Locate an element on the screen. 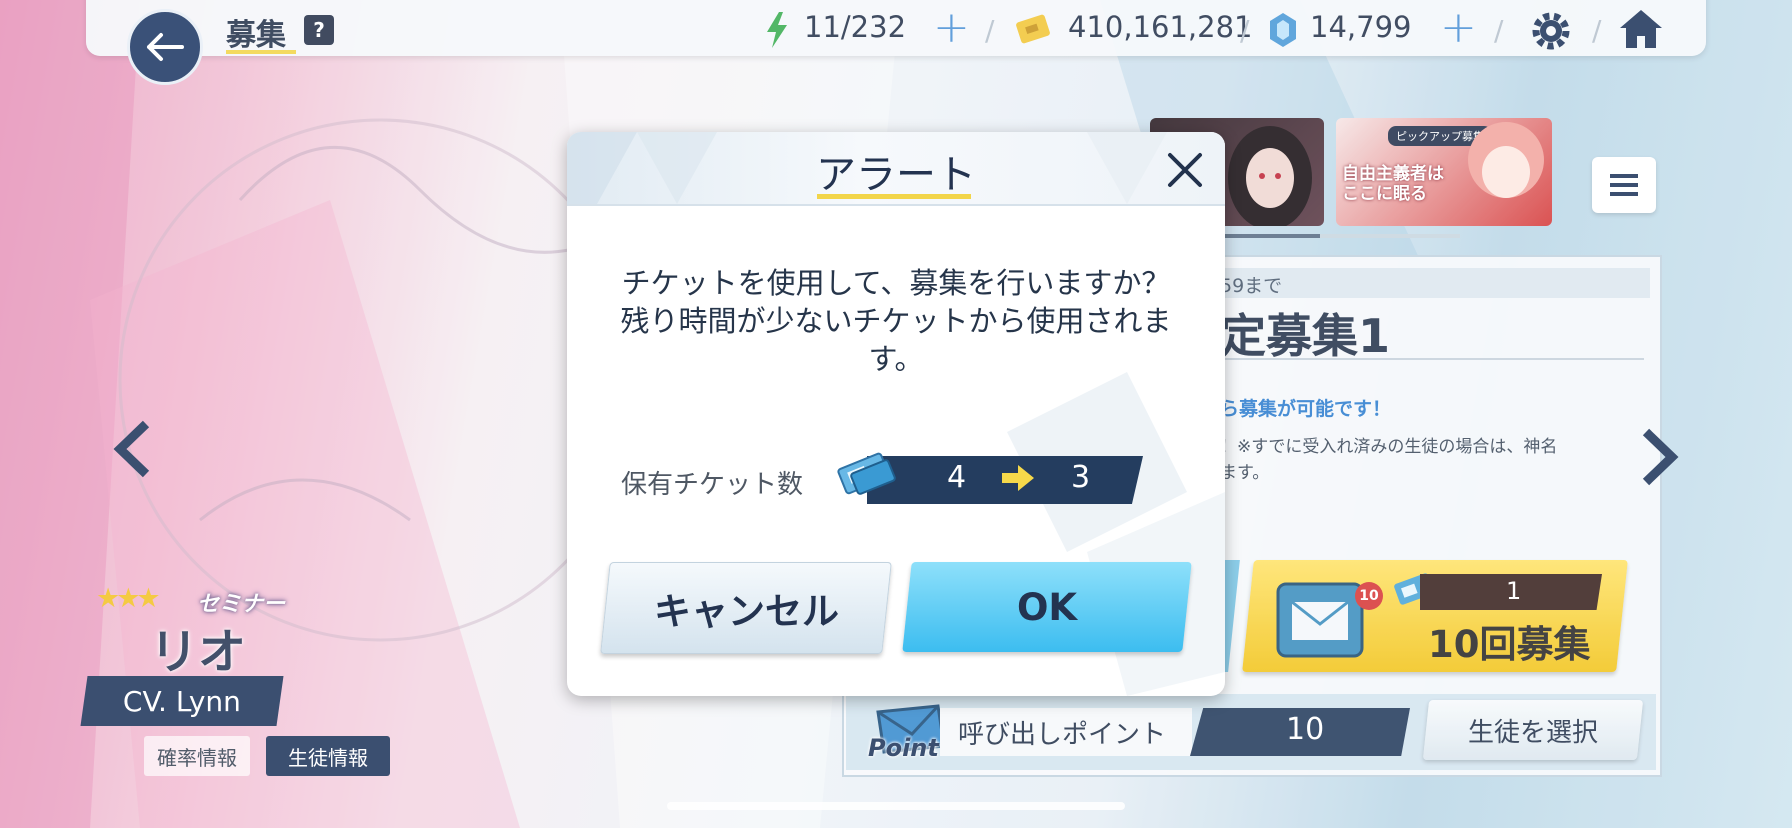 The image size is (1792, 828). ok-button-label: OK is located at coordinates (1047, 607).